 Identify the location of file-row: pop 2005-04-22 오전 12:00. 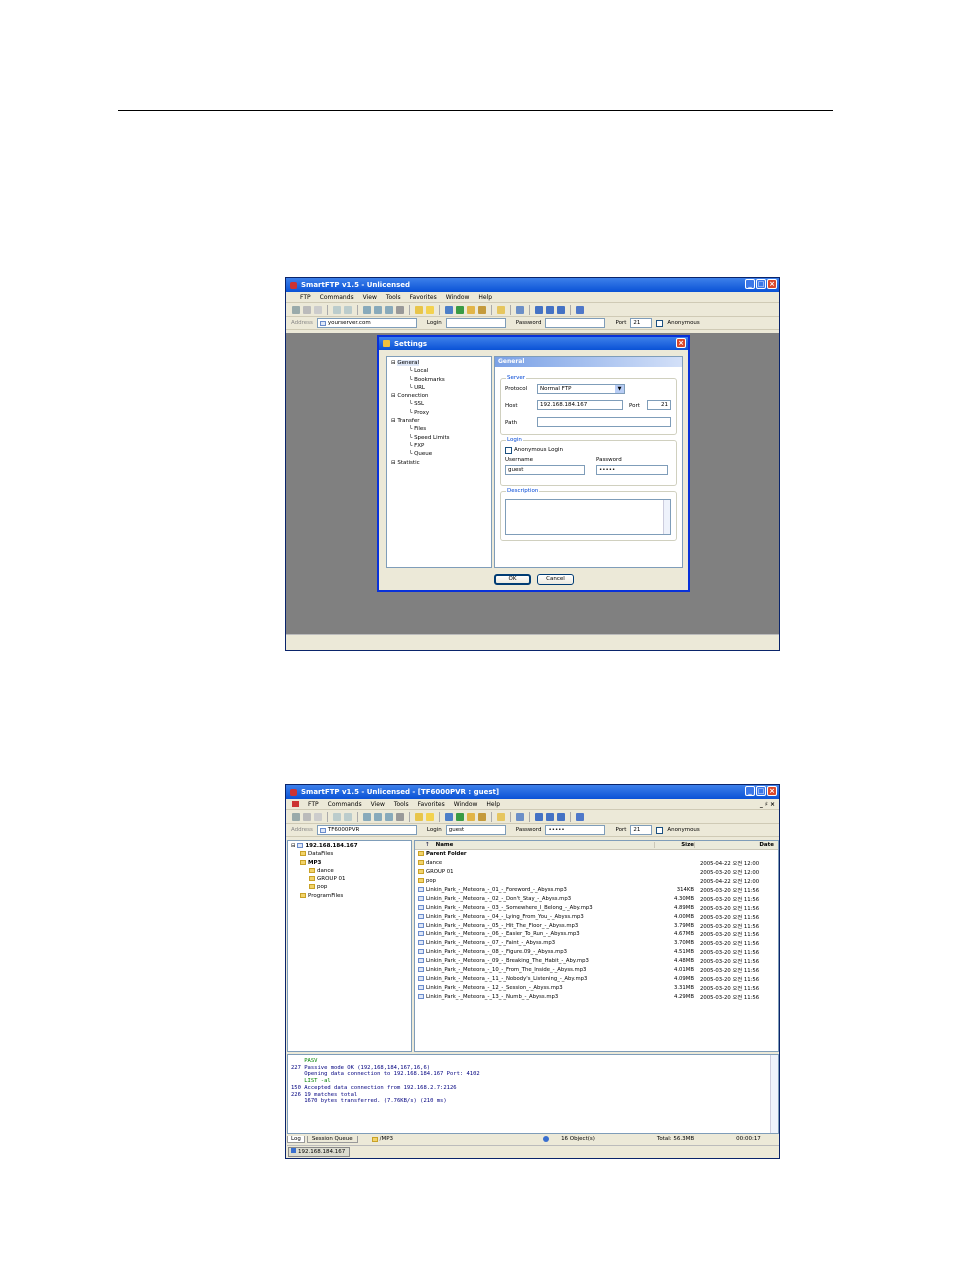
(596, 881).